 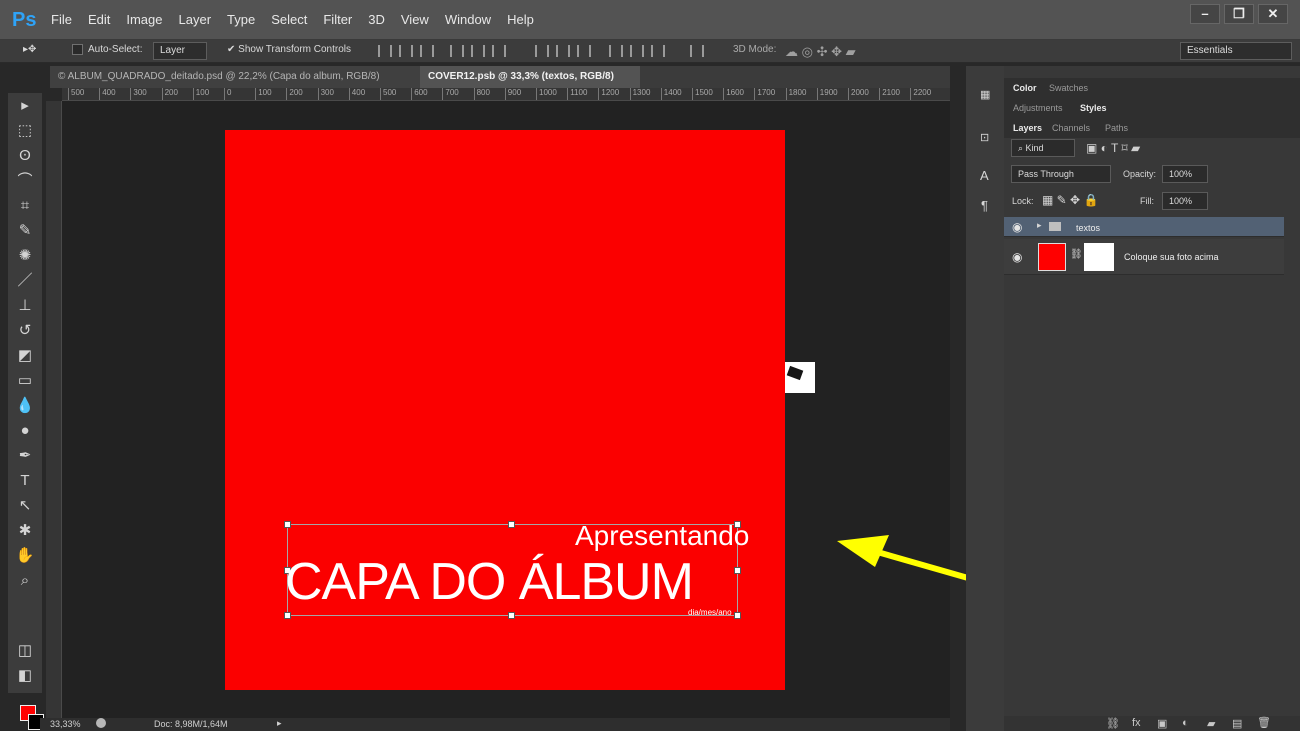 I want to click on tab-adjustments: Adjustments, so click(x=1038, y=108).